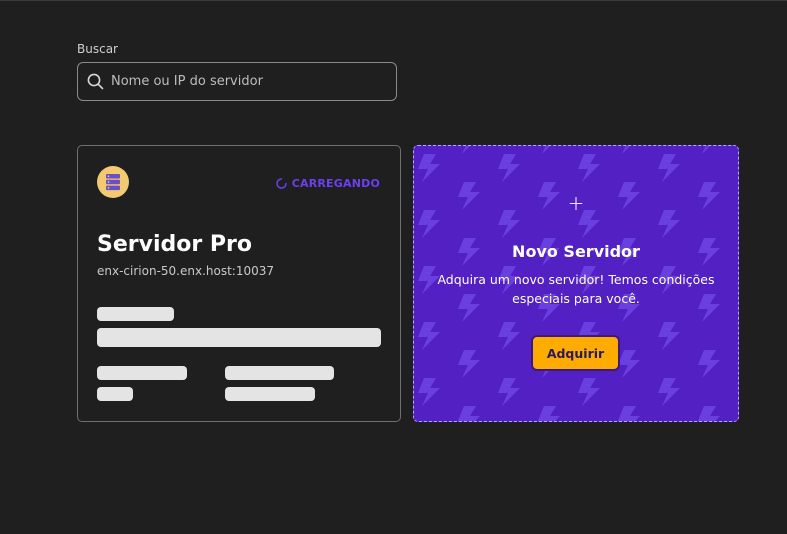 The height and width of the screenshot is (534, 787). I want to click on avatar, so click(113, 182).